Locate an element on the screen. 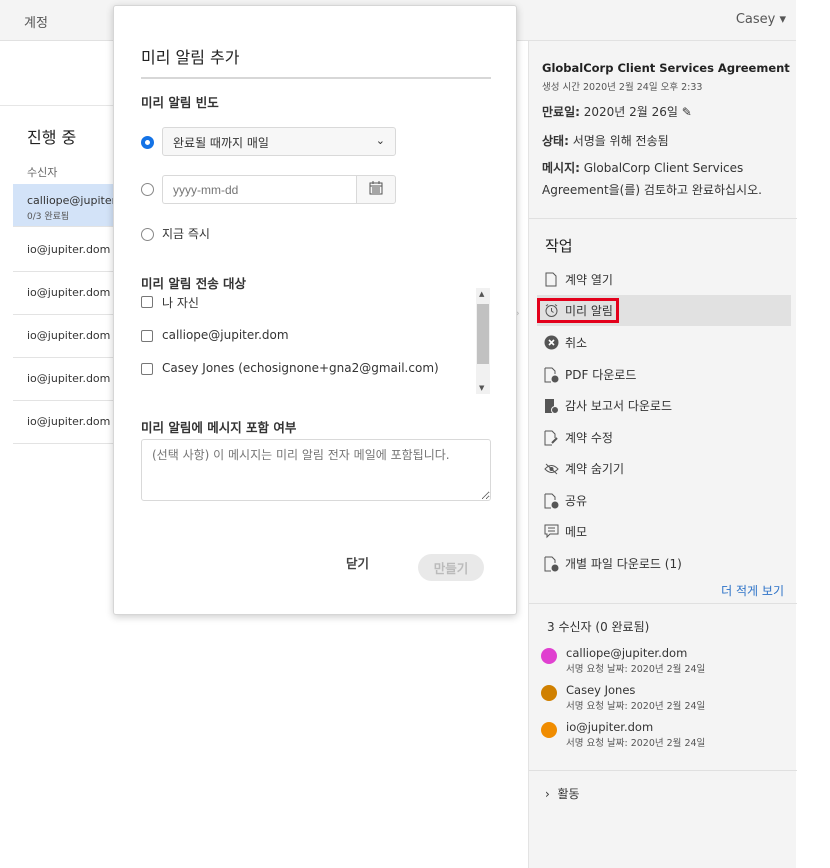 This screenshot has width=830, height=868. tasks-heading: 작업 is located at coordinates (559, 246).